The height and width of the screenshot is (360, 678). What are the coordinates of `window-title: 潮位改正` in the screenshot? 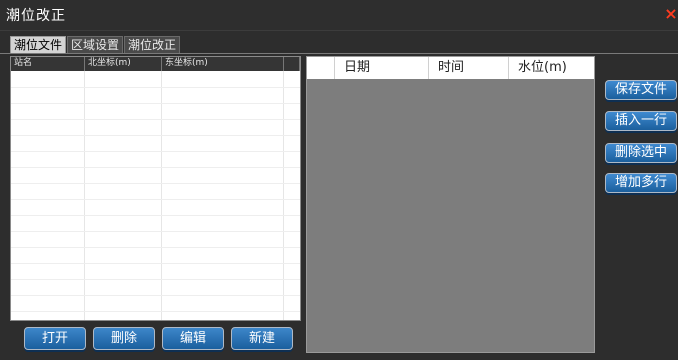 It's located at (36, 16).